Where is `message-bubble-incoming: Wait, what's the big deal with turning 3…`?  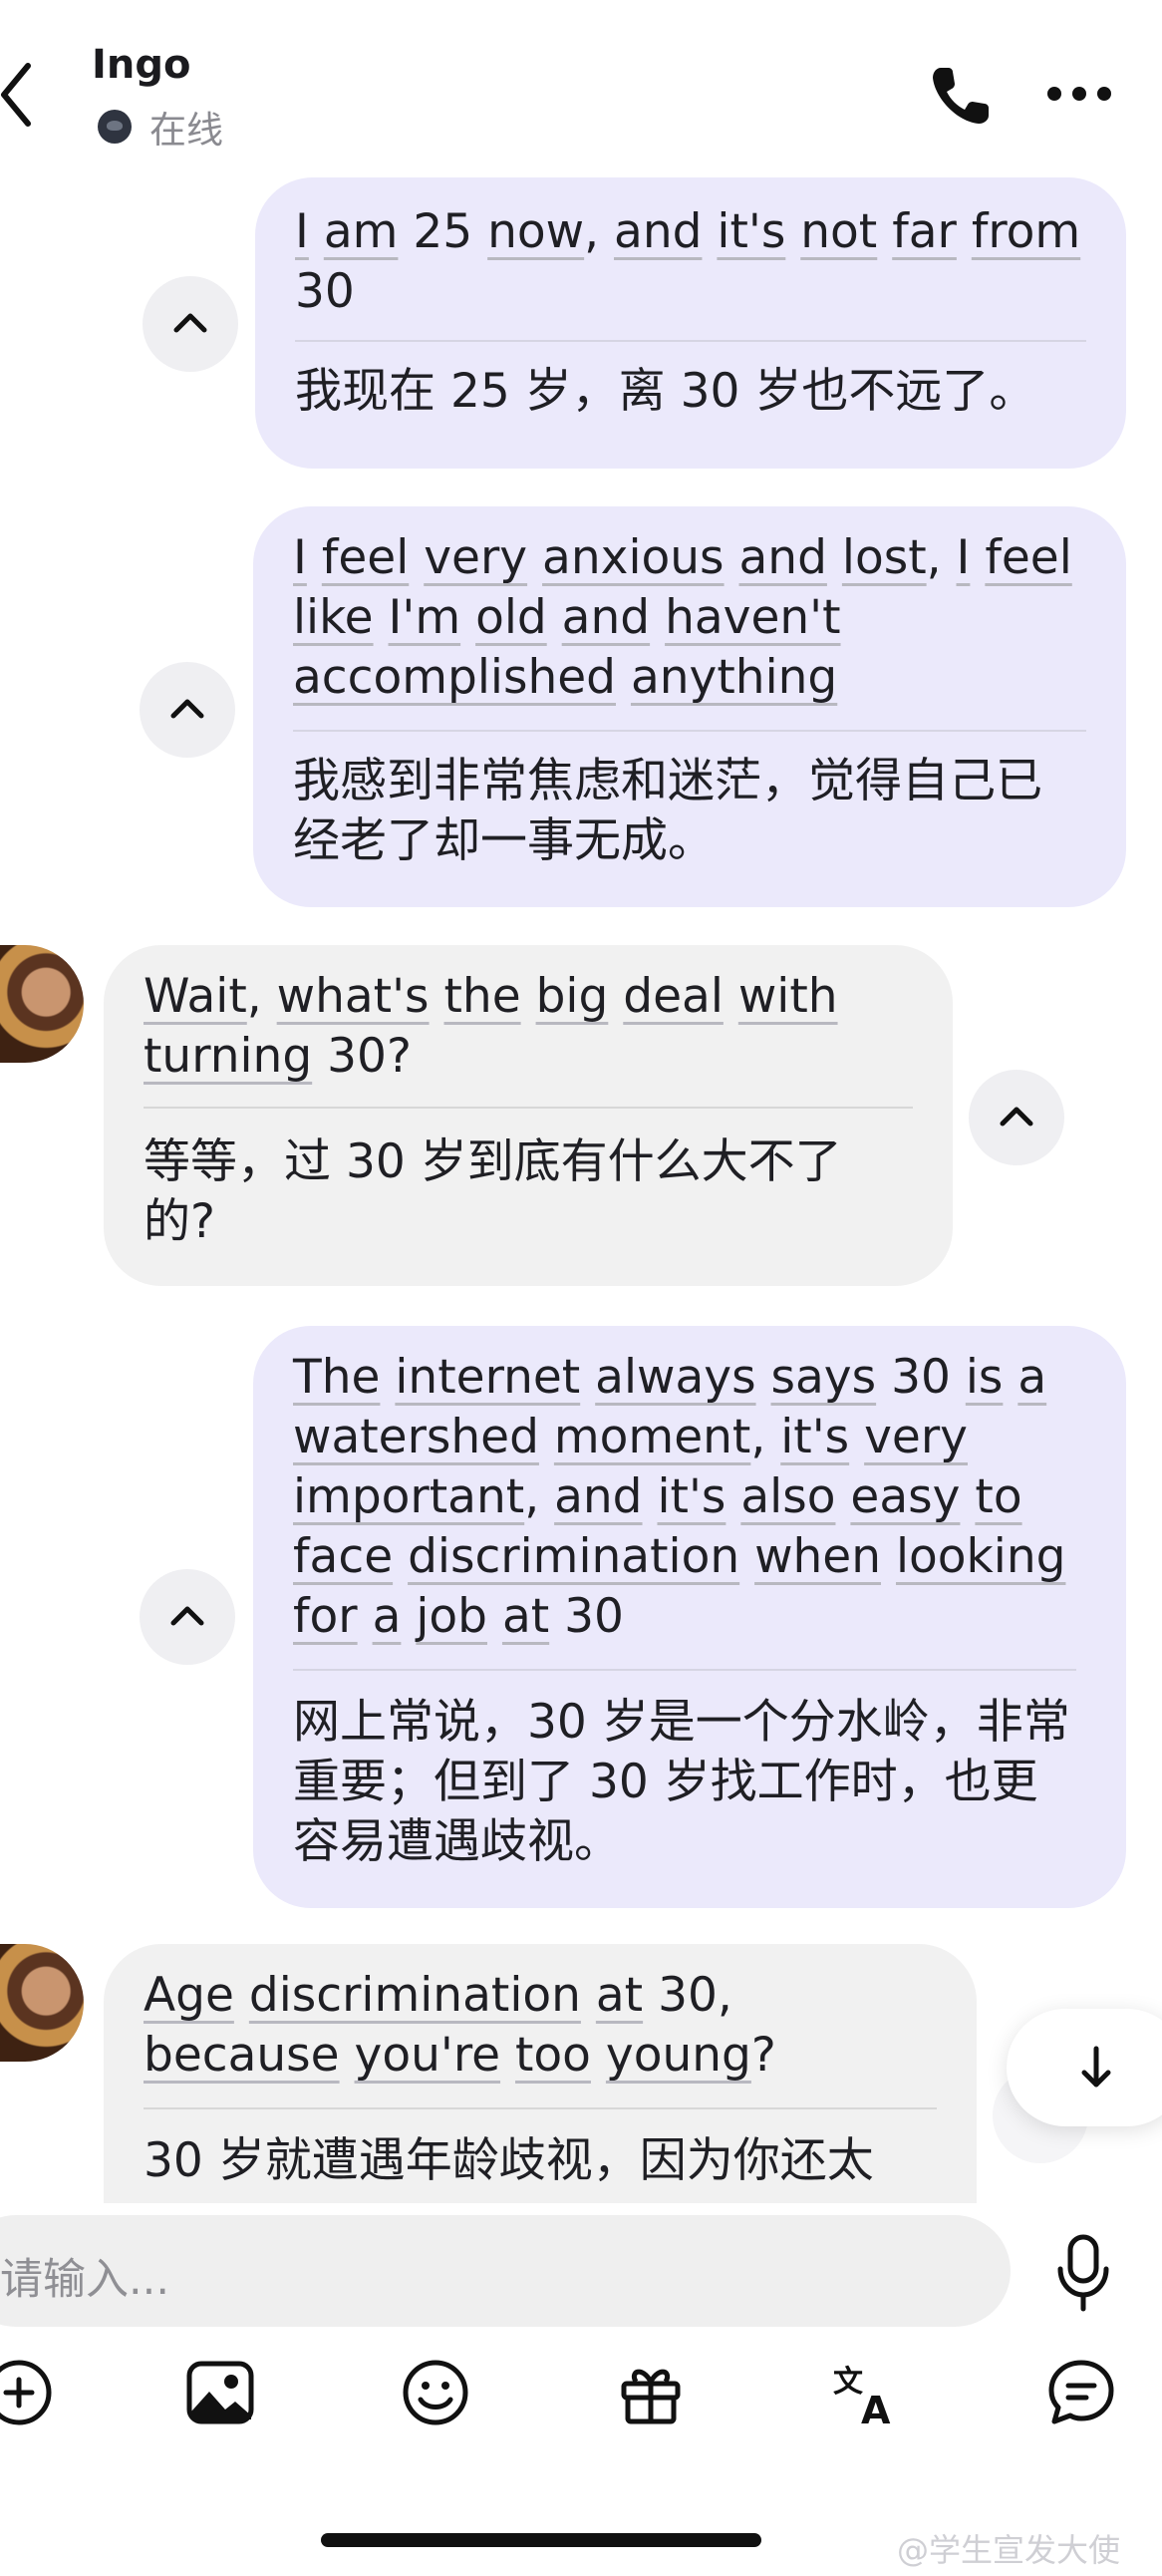
message-bubble-incoming: Wait, what's the big deal with turning 3… is located at coordinates (528, 1115).